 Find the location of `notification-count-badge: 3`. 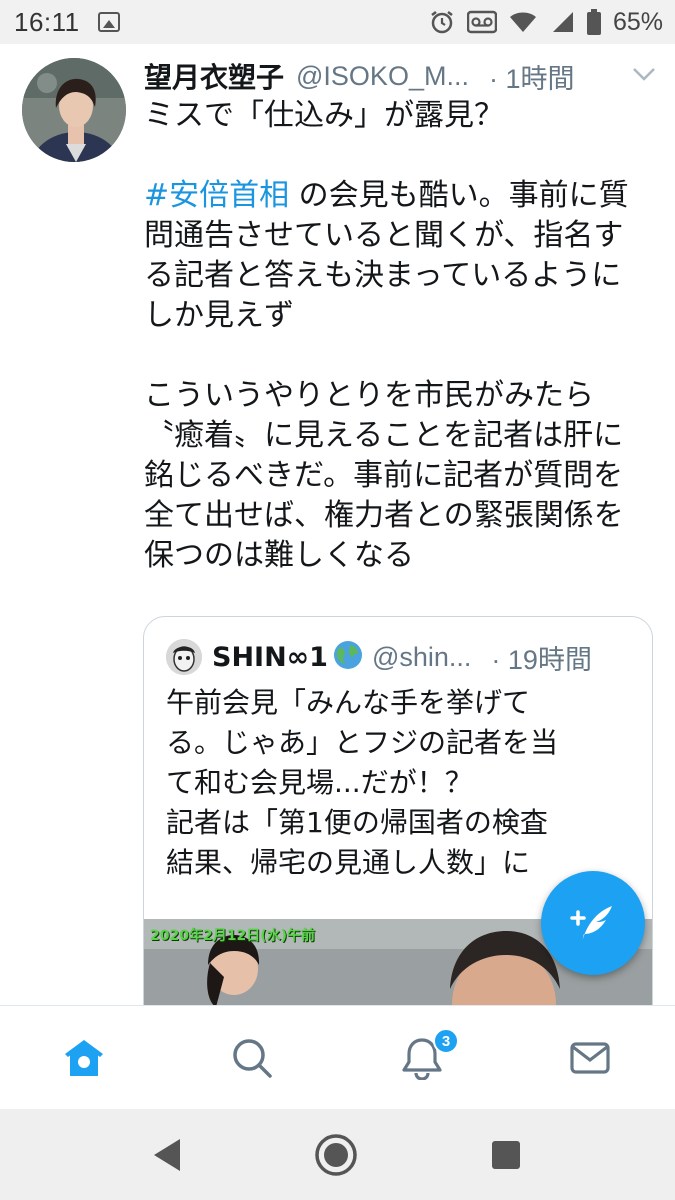

notification-count-badge: 3 is located at coordinates (446, 1041).